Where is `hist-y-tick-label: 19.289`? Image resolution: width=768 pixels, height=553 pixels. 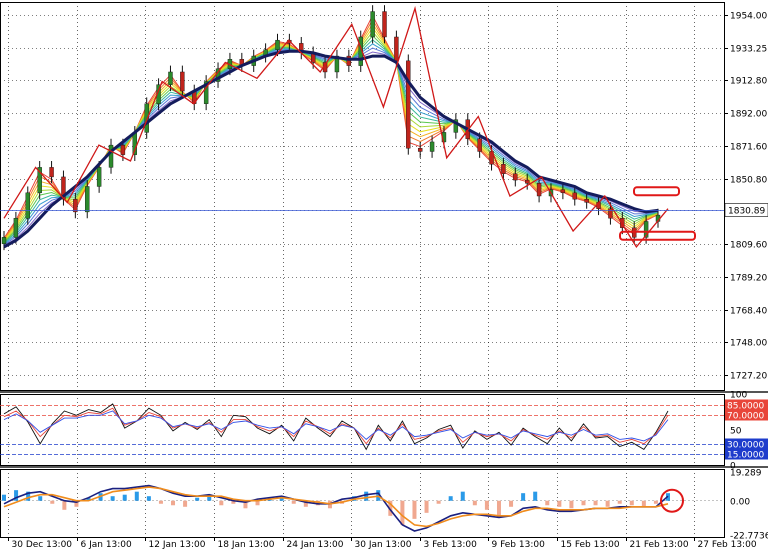
hist-y-tick-label: 19.289 is located at coordinates (746, 474).